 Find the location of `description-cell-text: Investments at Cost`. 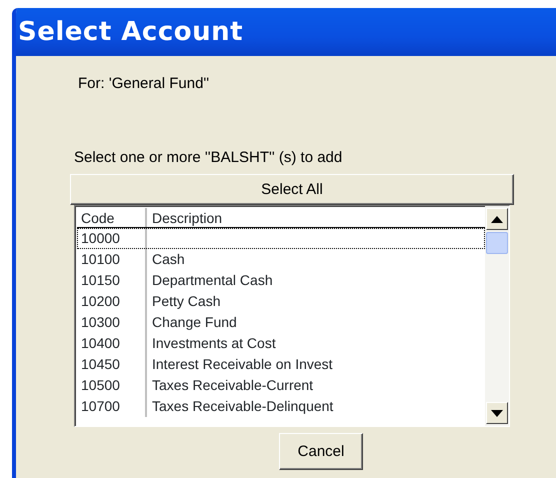

description-cell-text: Investments at Cost is located at coordinates (214, 343).